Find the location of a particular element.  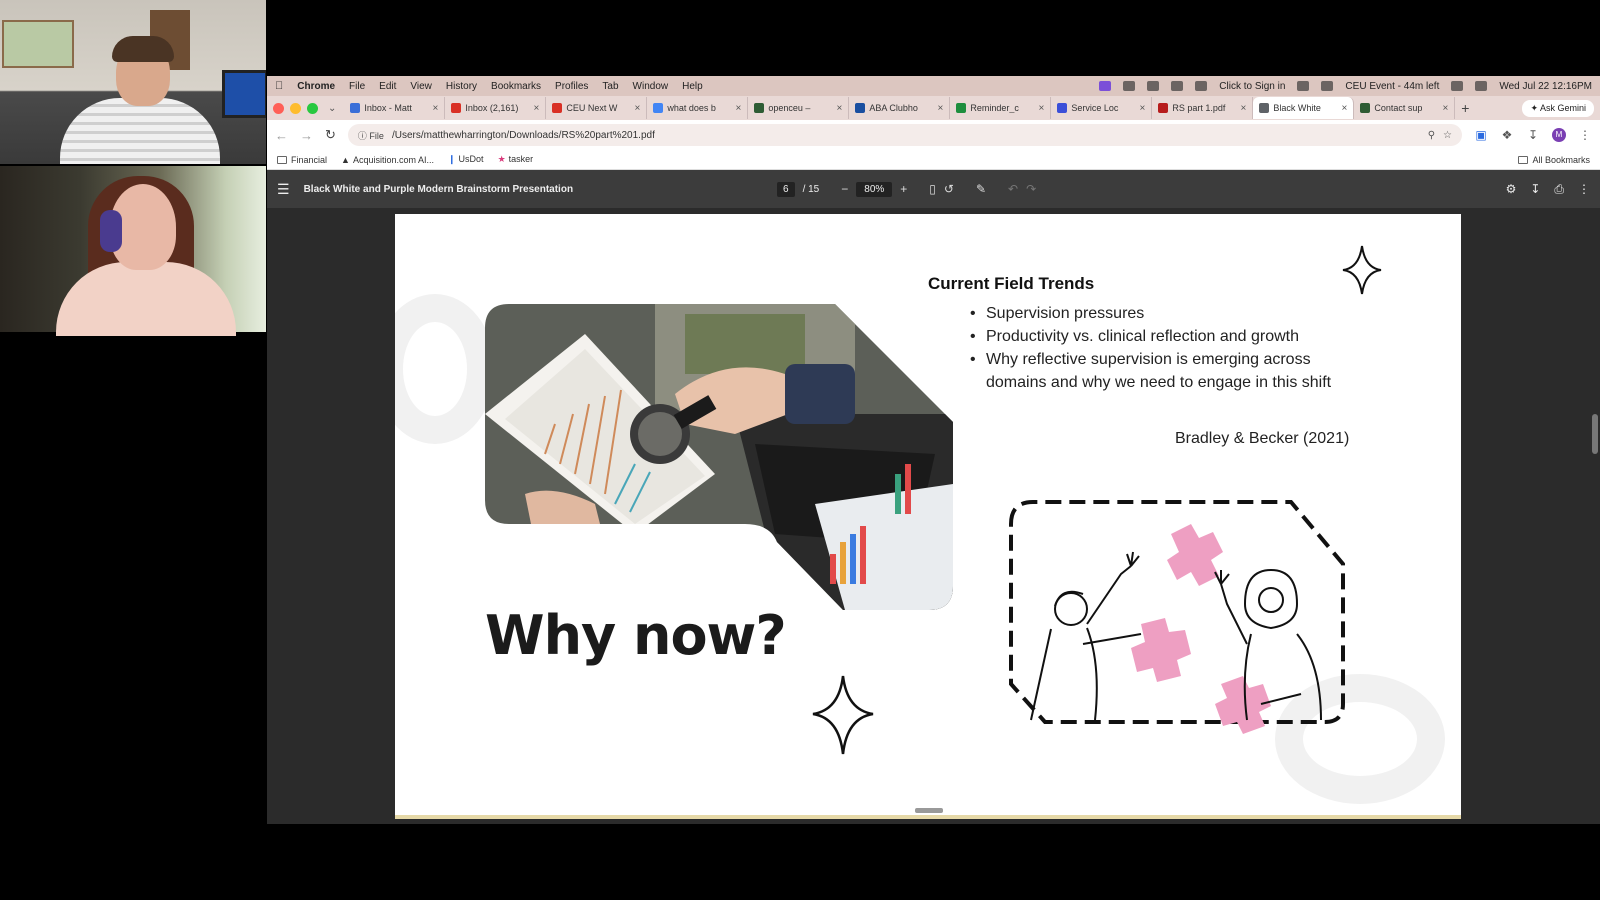

bookmark-star-icon: ☆ is located at coordinates (1447, 135).